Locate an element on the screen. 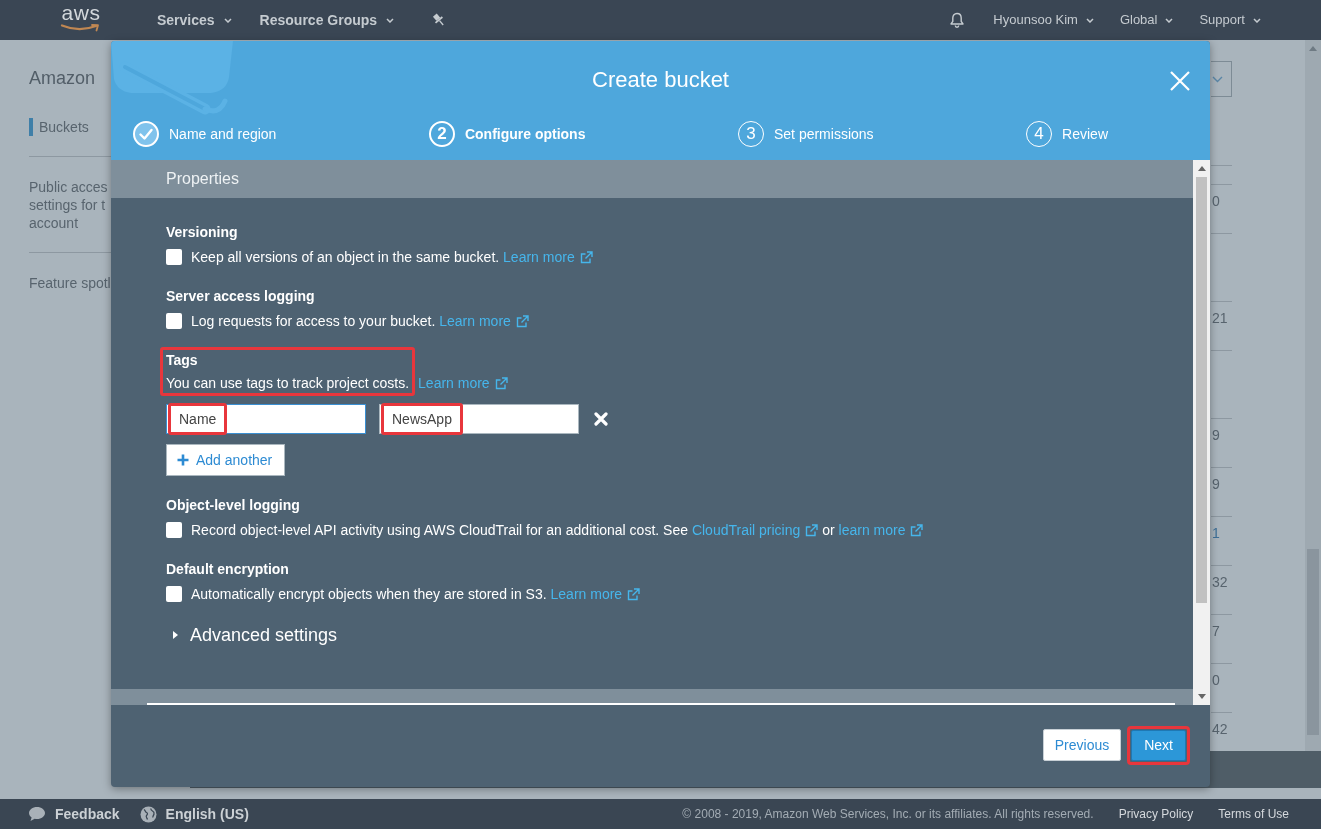 This screenshot has width=1321, height=829. close-button is located at coordinates (1180, 81).